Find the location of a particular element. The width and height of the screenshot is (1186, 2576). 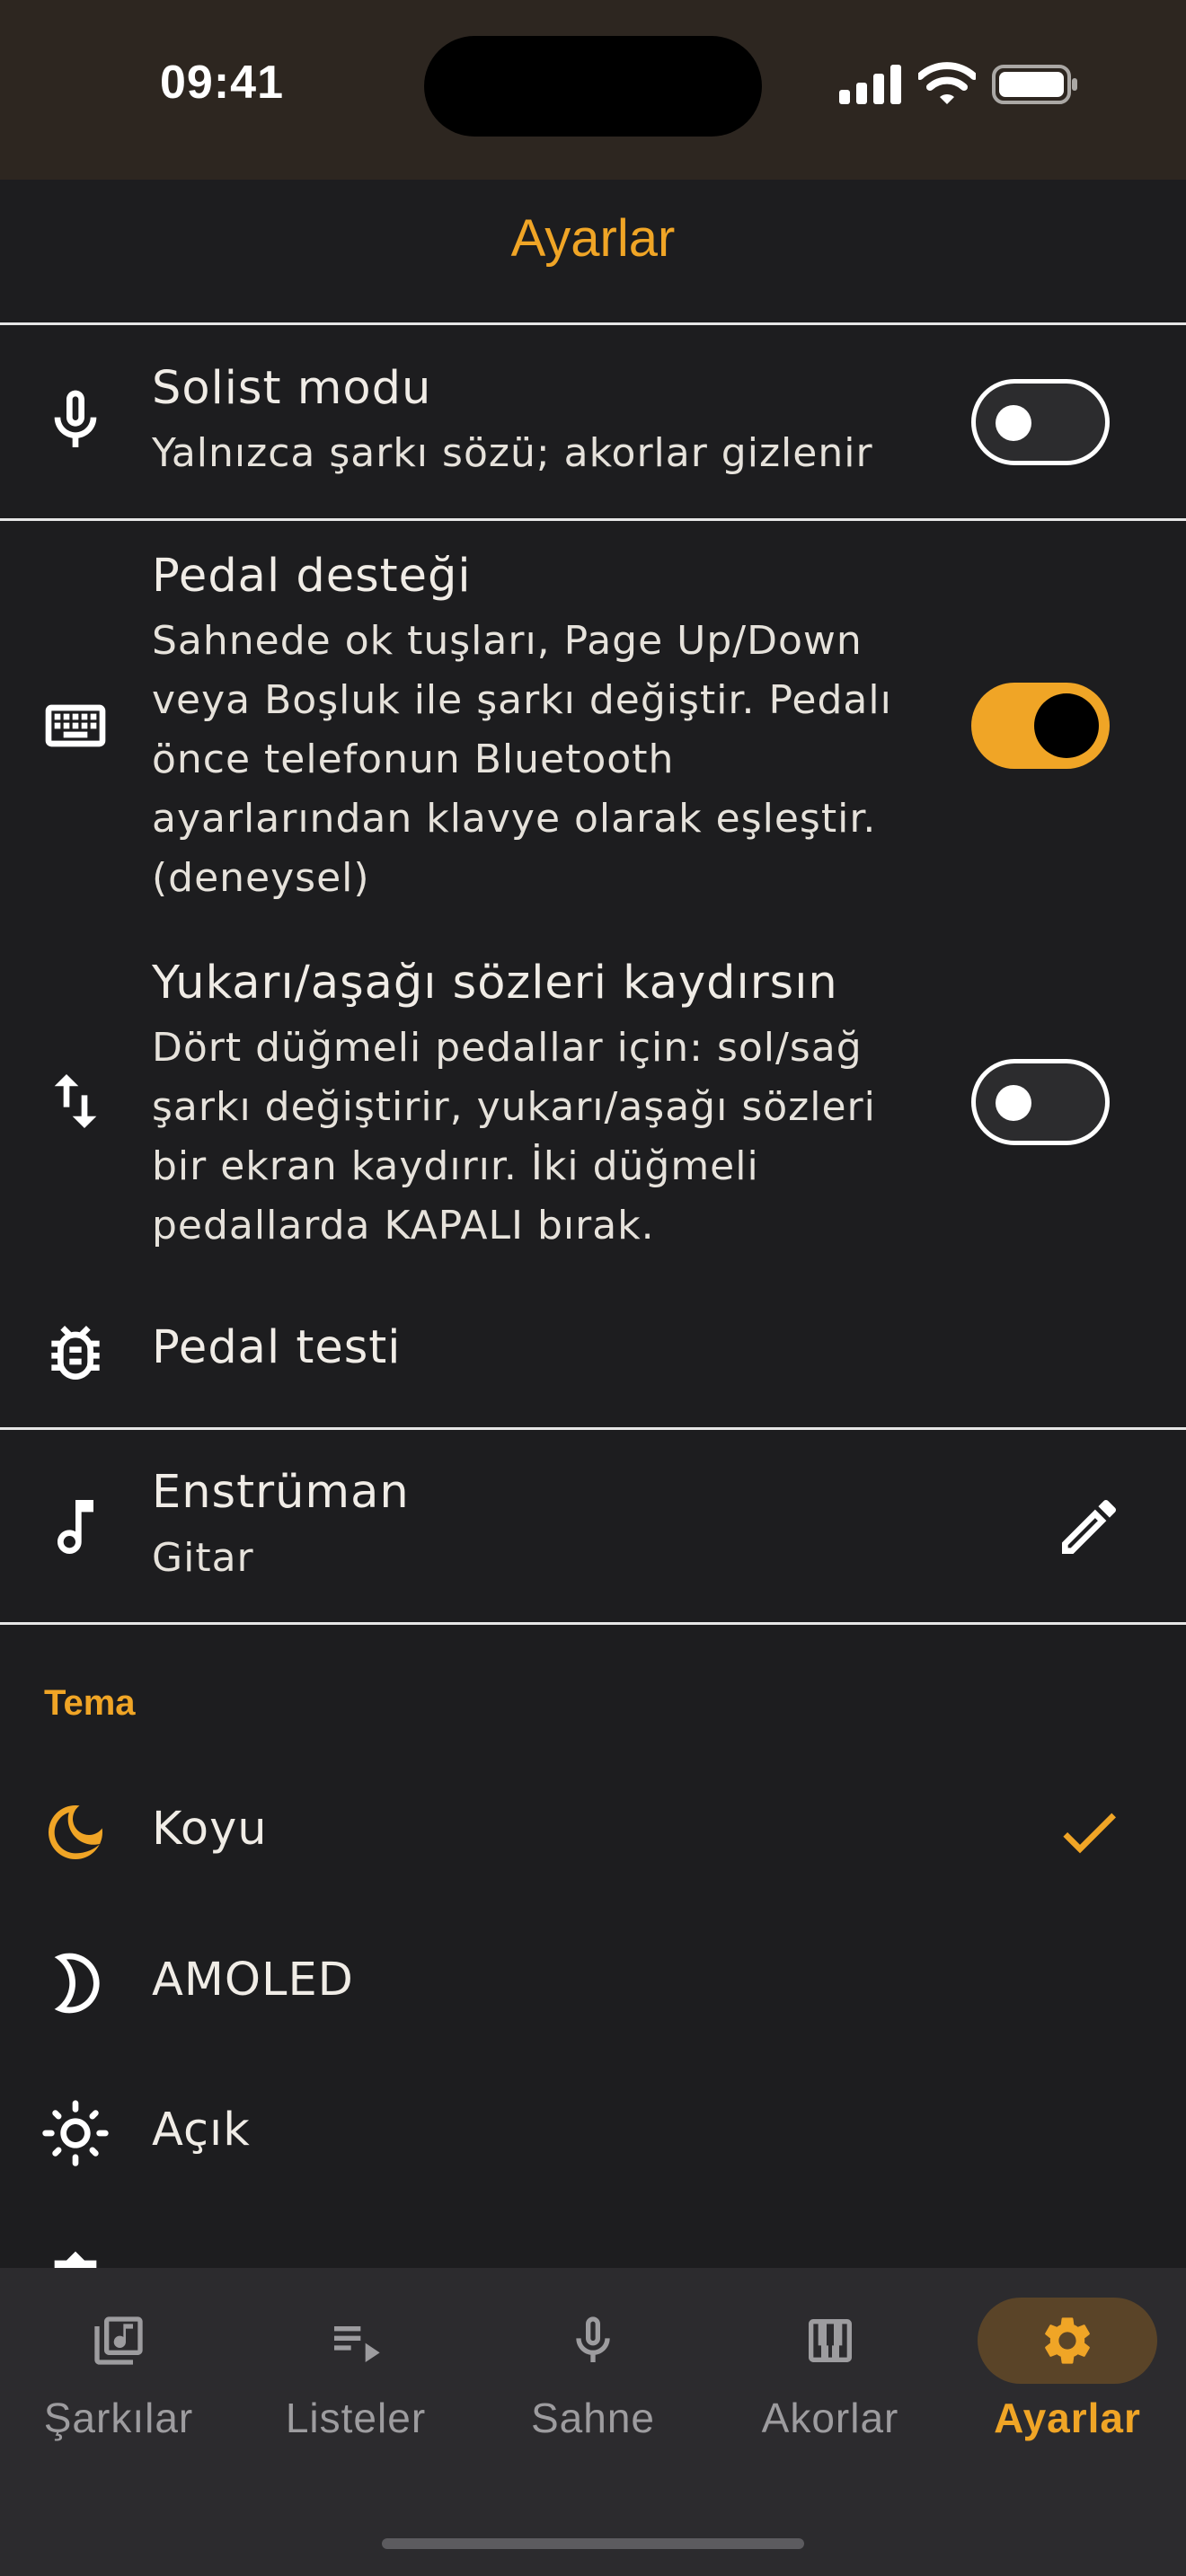

setting-title: Enstrüman is located at coordinates (281, 1492).